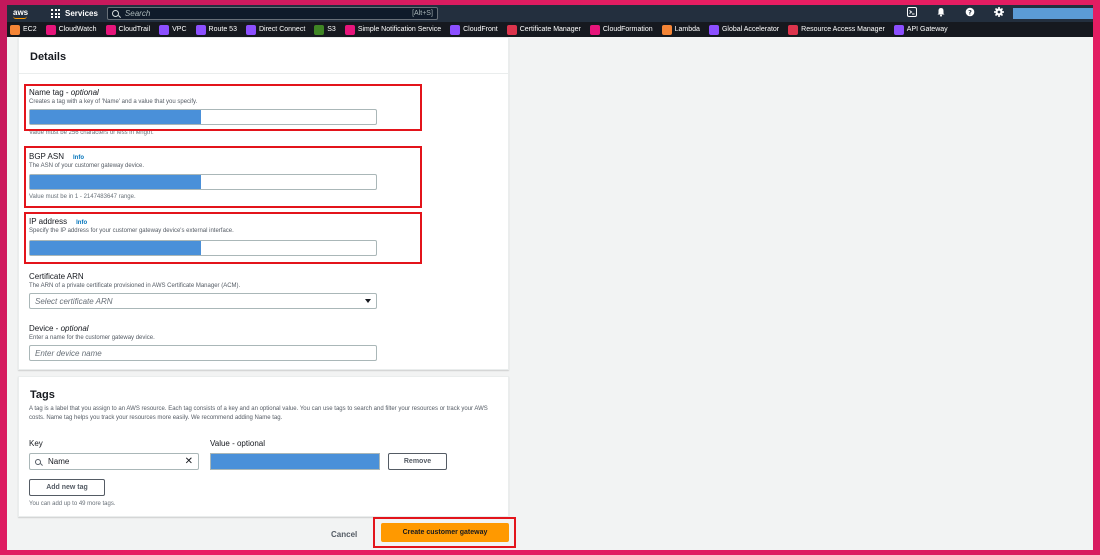 This screenshot has height=555, width=1100. I want to click on device-label: Device - optional, so click(59, 328).